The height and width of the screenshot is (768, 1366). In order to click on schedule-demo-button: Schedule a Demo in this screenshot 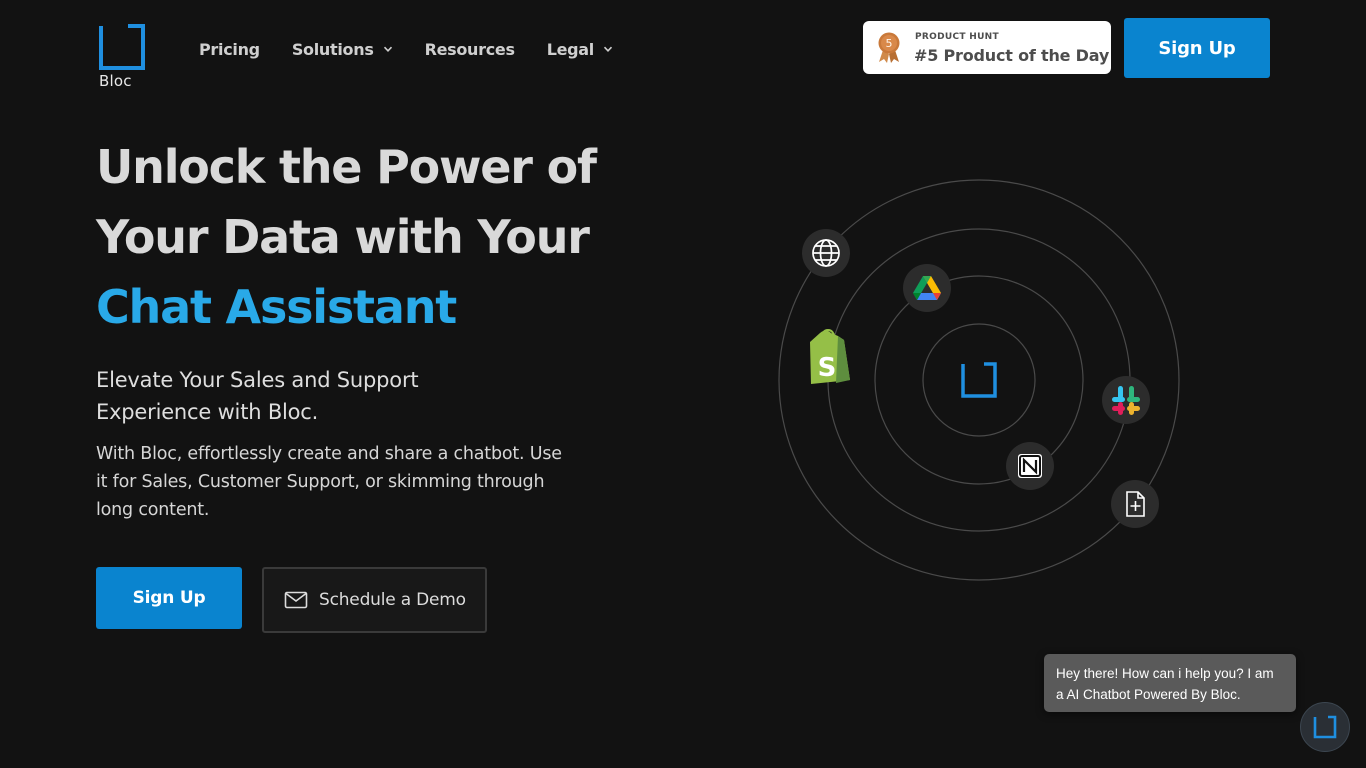, I will do `click(374, 600)`.